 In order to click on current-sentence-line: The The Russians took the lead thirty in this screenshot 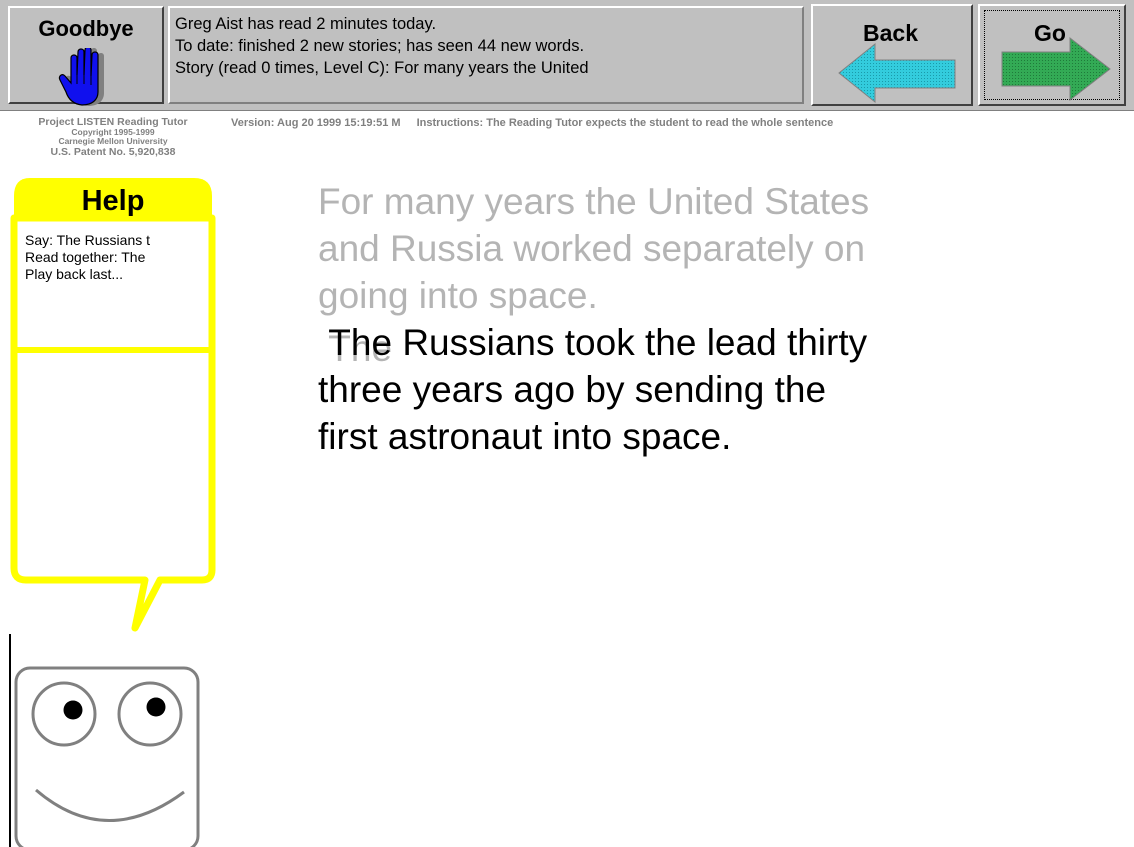, I will do `click(593, 344)`.